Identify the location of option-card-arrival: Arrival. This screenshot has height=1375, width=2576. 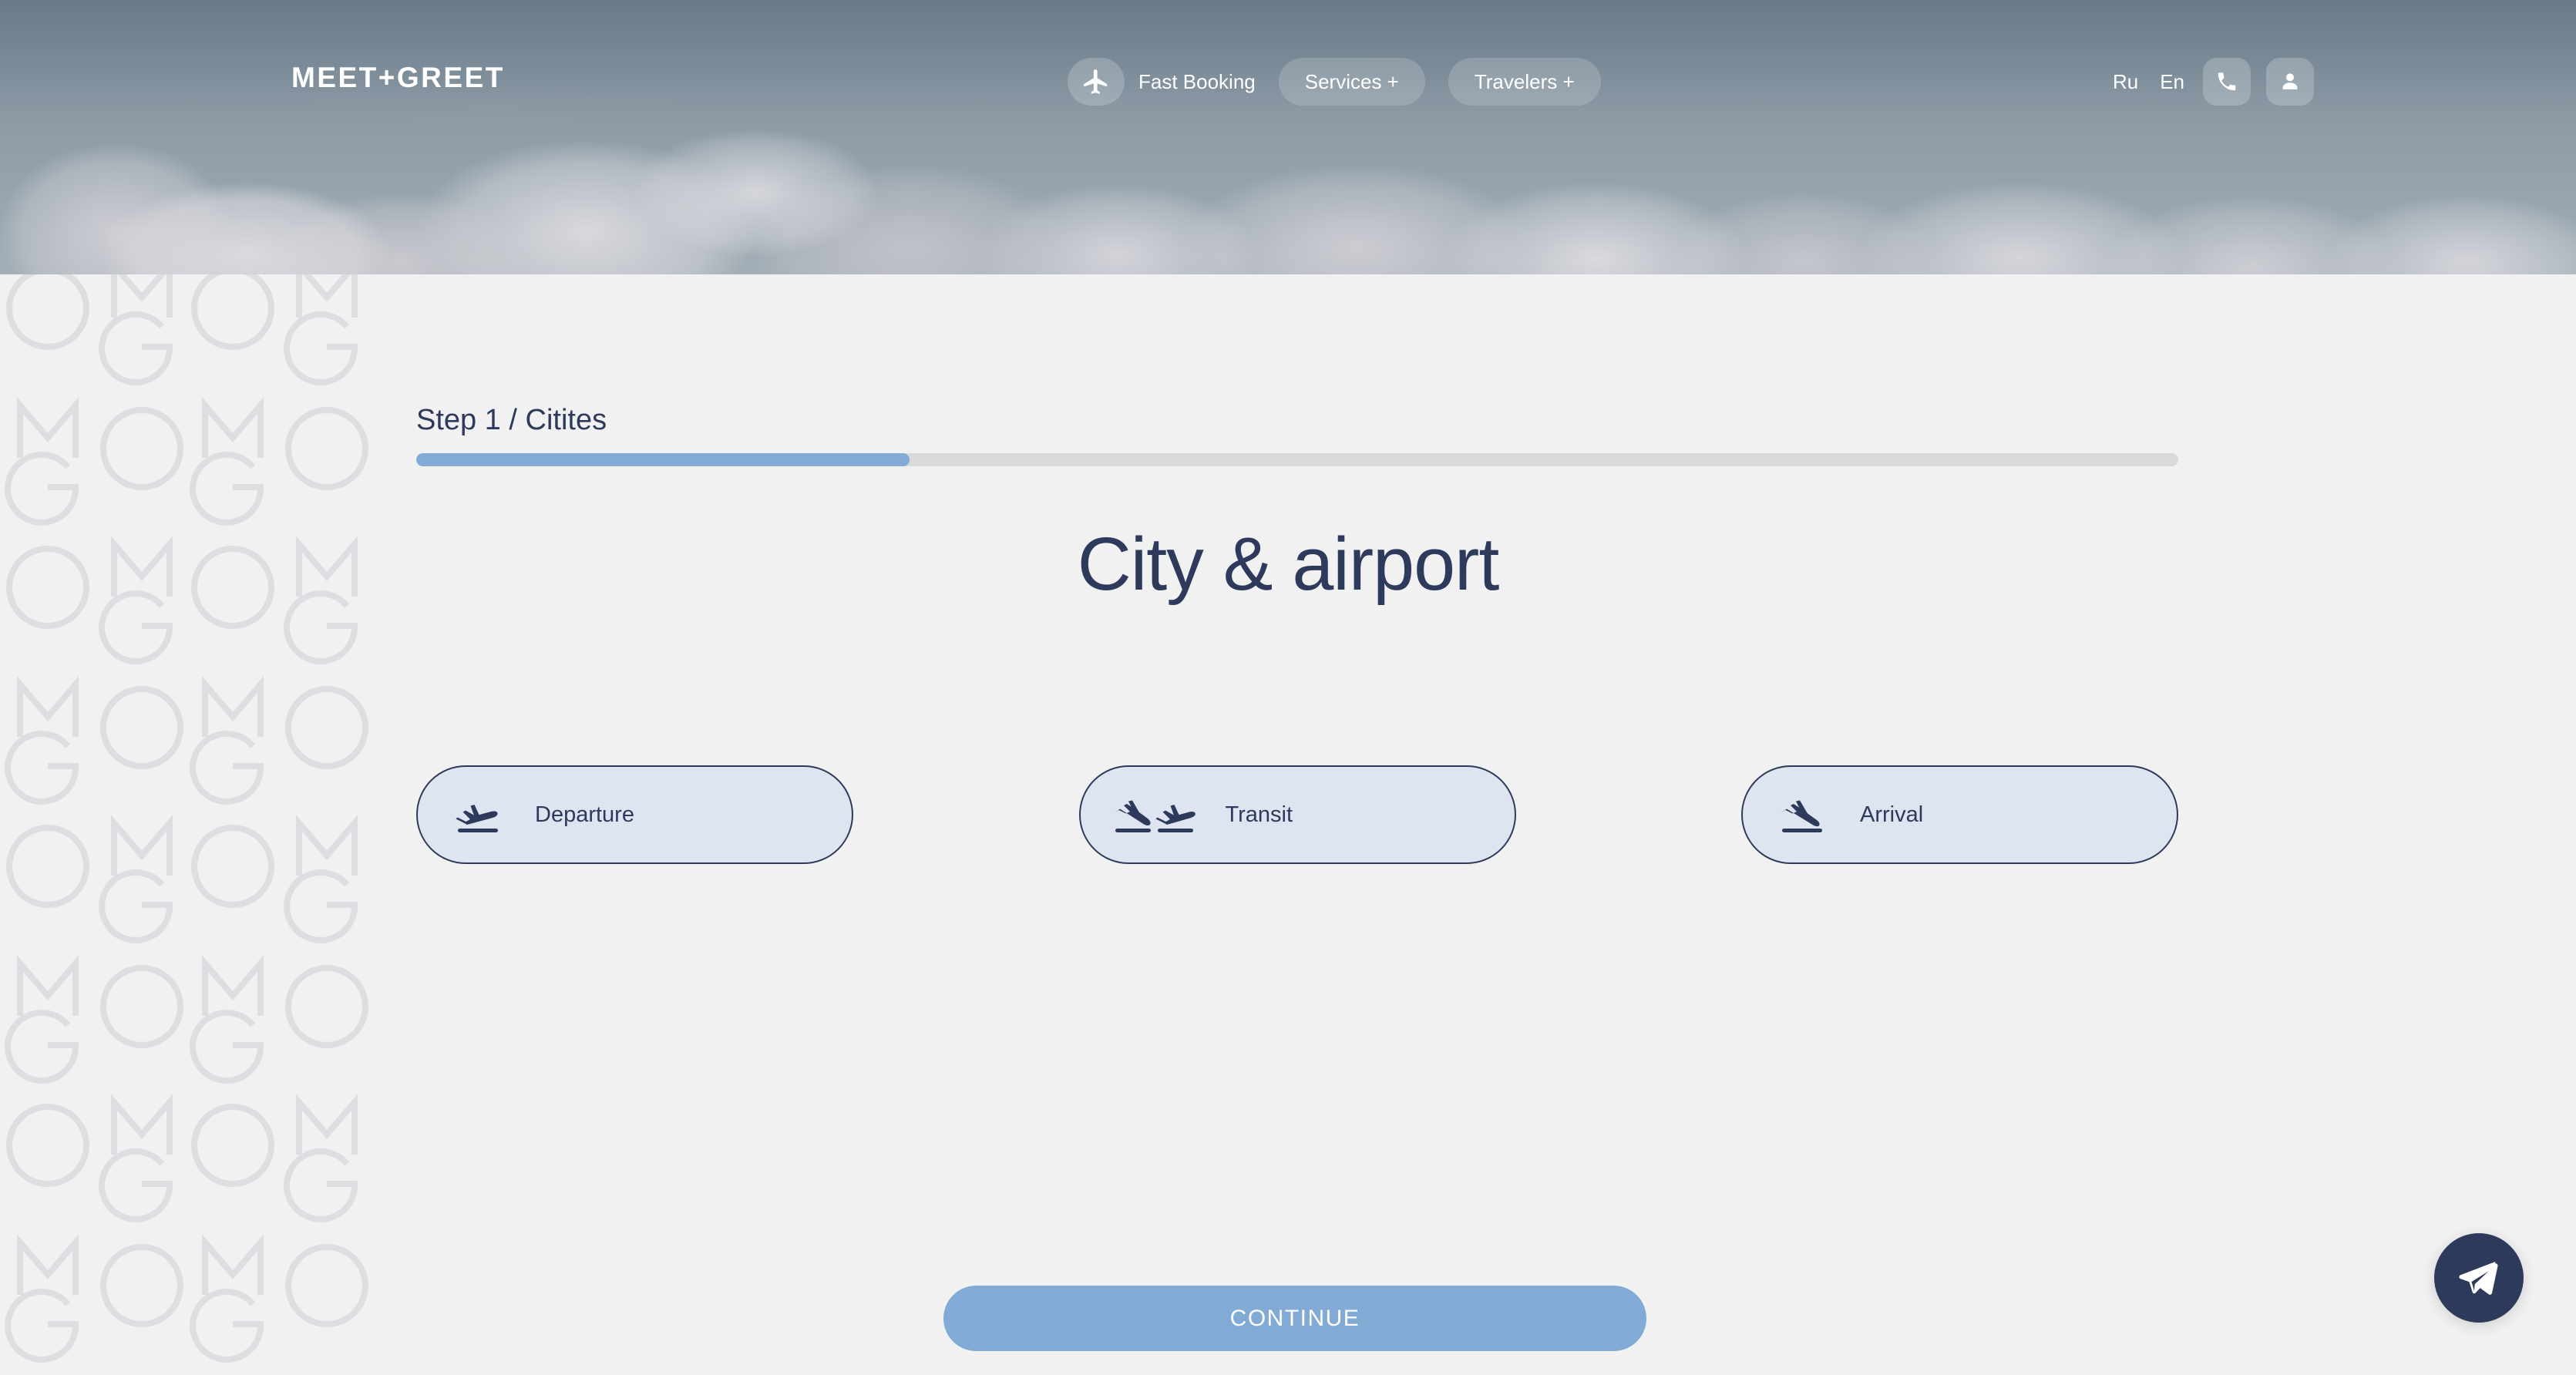
(1959, 814).